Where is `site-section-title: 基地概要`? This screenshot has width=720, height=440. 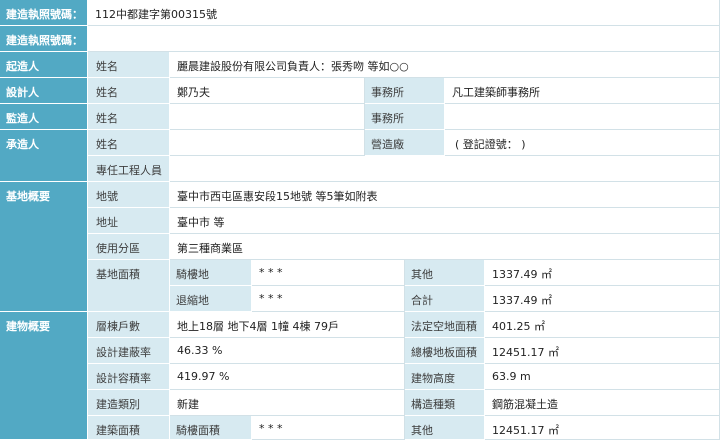
site-section-title: 基地概要 is located at coordinates (44, 247).